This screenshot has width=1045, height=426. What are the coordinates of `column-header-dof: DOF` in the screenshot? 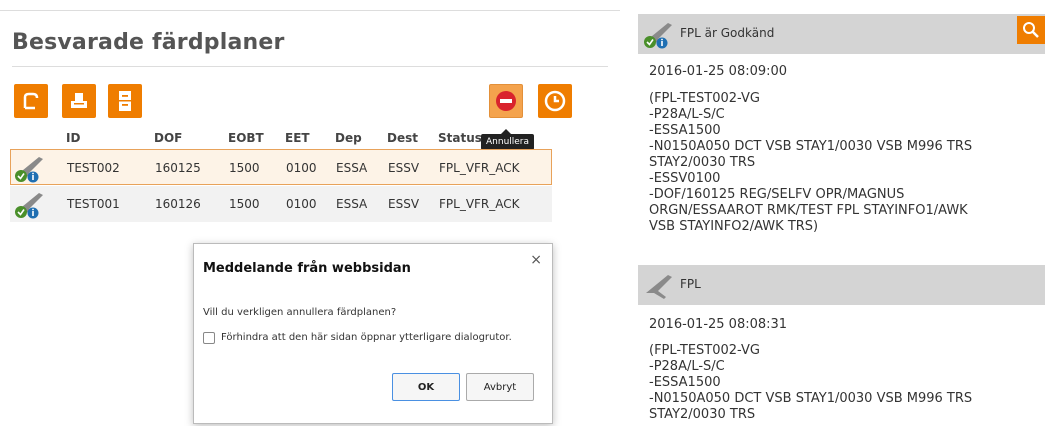 It's located at (168, 138).